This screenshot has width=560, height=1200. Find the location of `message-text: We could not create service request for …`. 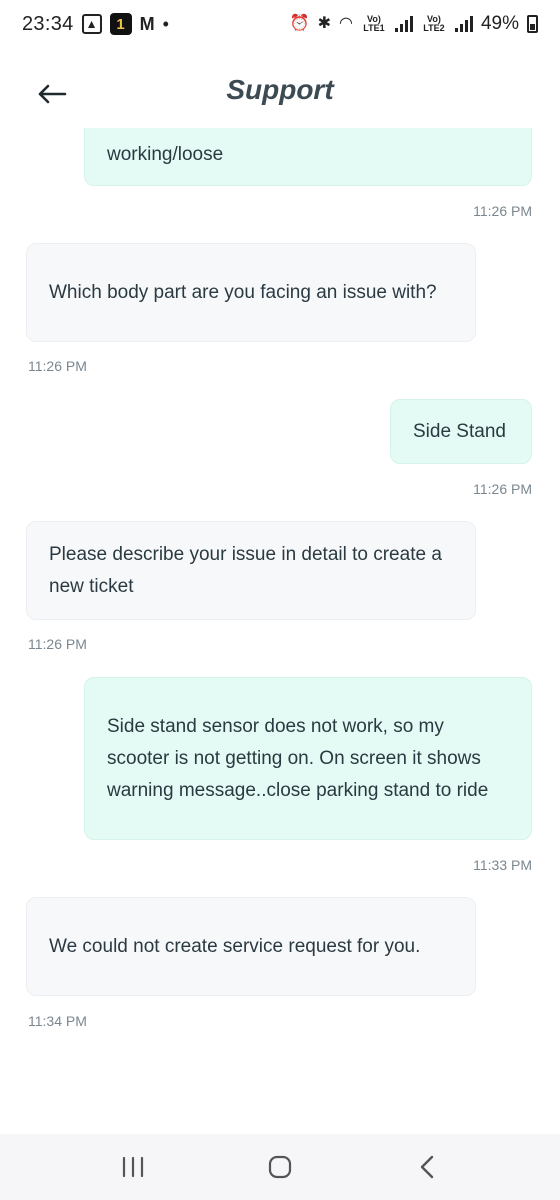

message-text: We could not create service request for … is located at coordinates (235, 946).